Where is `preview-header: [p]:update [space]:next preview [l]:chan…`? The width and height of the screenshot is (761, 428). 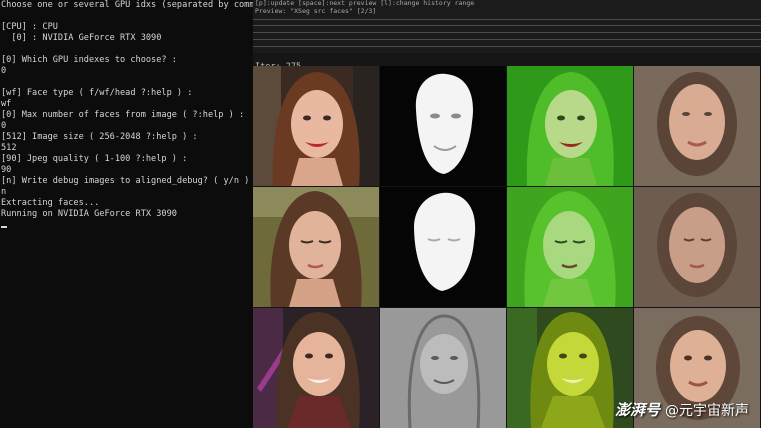
preview-header: [p]:update [space]:next preview [l]:chan… is located at coordinates (507, 26).